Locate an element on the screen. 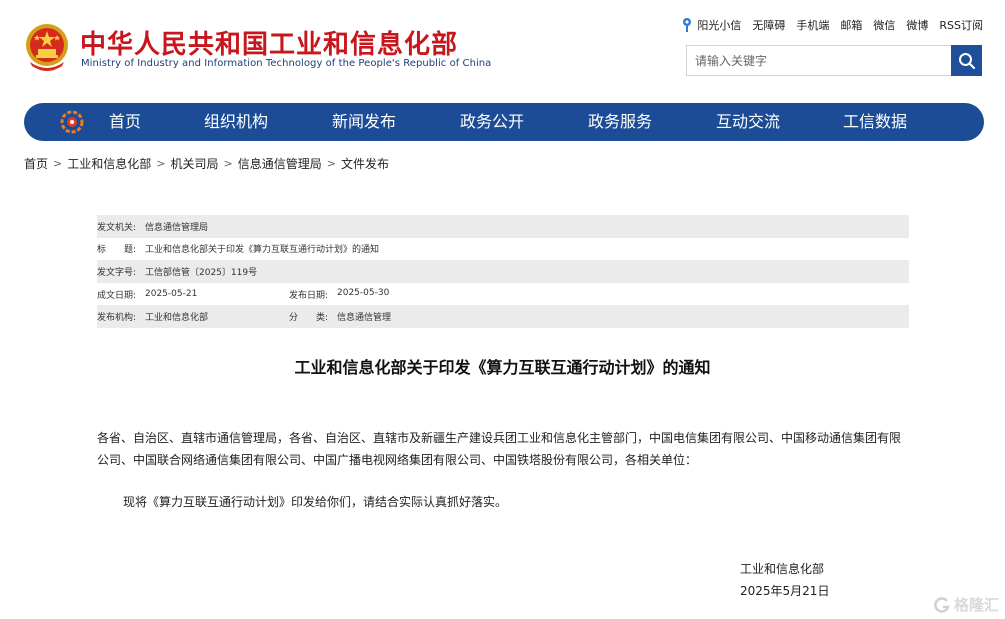  site-title: 中华人民共和国工业和信息化部 is located at coordinates (269, 42).